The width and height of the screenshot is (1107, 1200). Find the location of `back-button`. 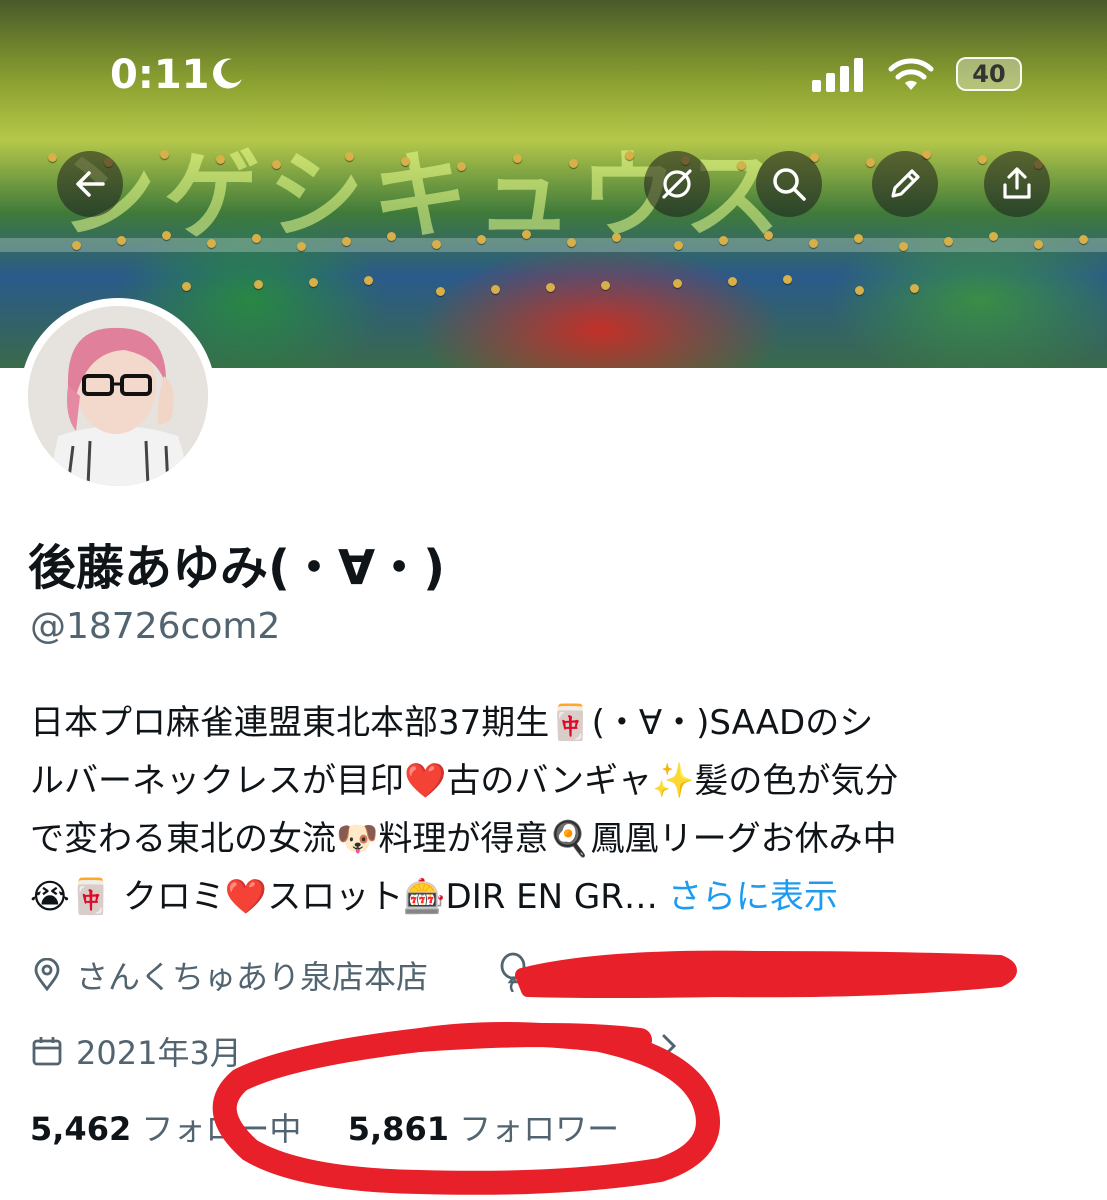

back-button is located at coordinates (90, 184).